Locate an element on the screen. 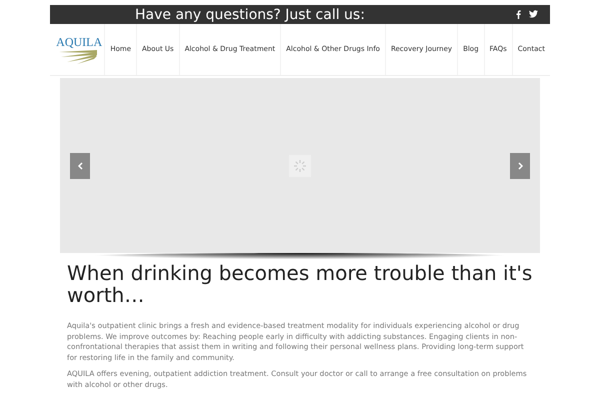 Image resolution: width=600 pixels, height=400 pixels. twitter-icon is located at coordinates (533, 14).